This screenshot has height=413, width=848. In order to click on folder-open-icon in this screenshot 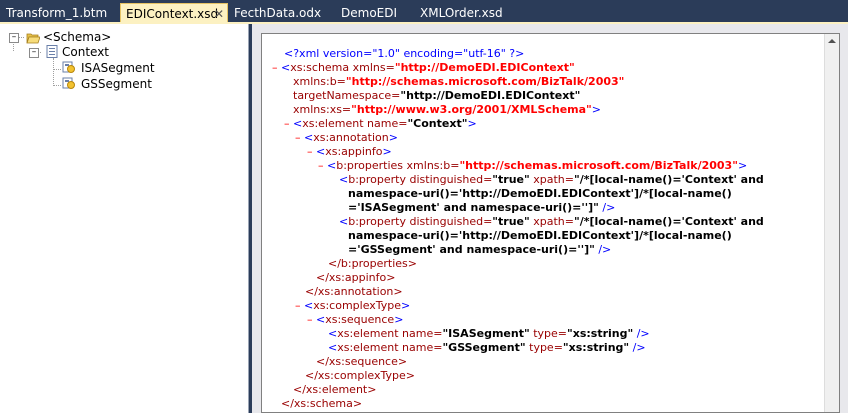, I will do `click(33, 38)`.